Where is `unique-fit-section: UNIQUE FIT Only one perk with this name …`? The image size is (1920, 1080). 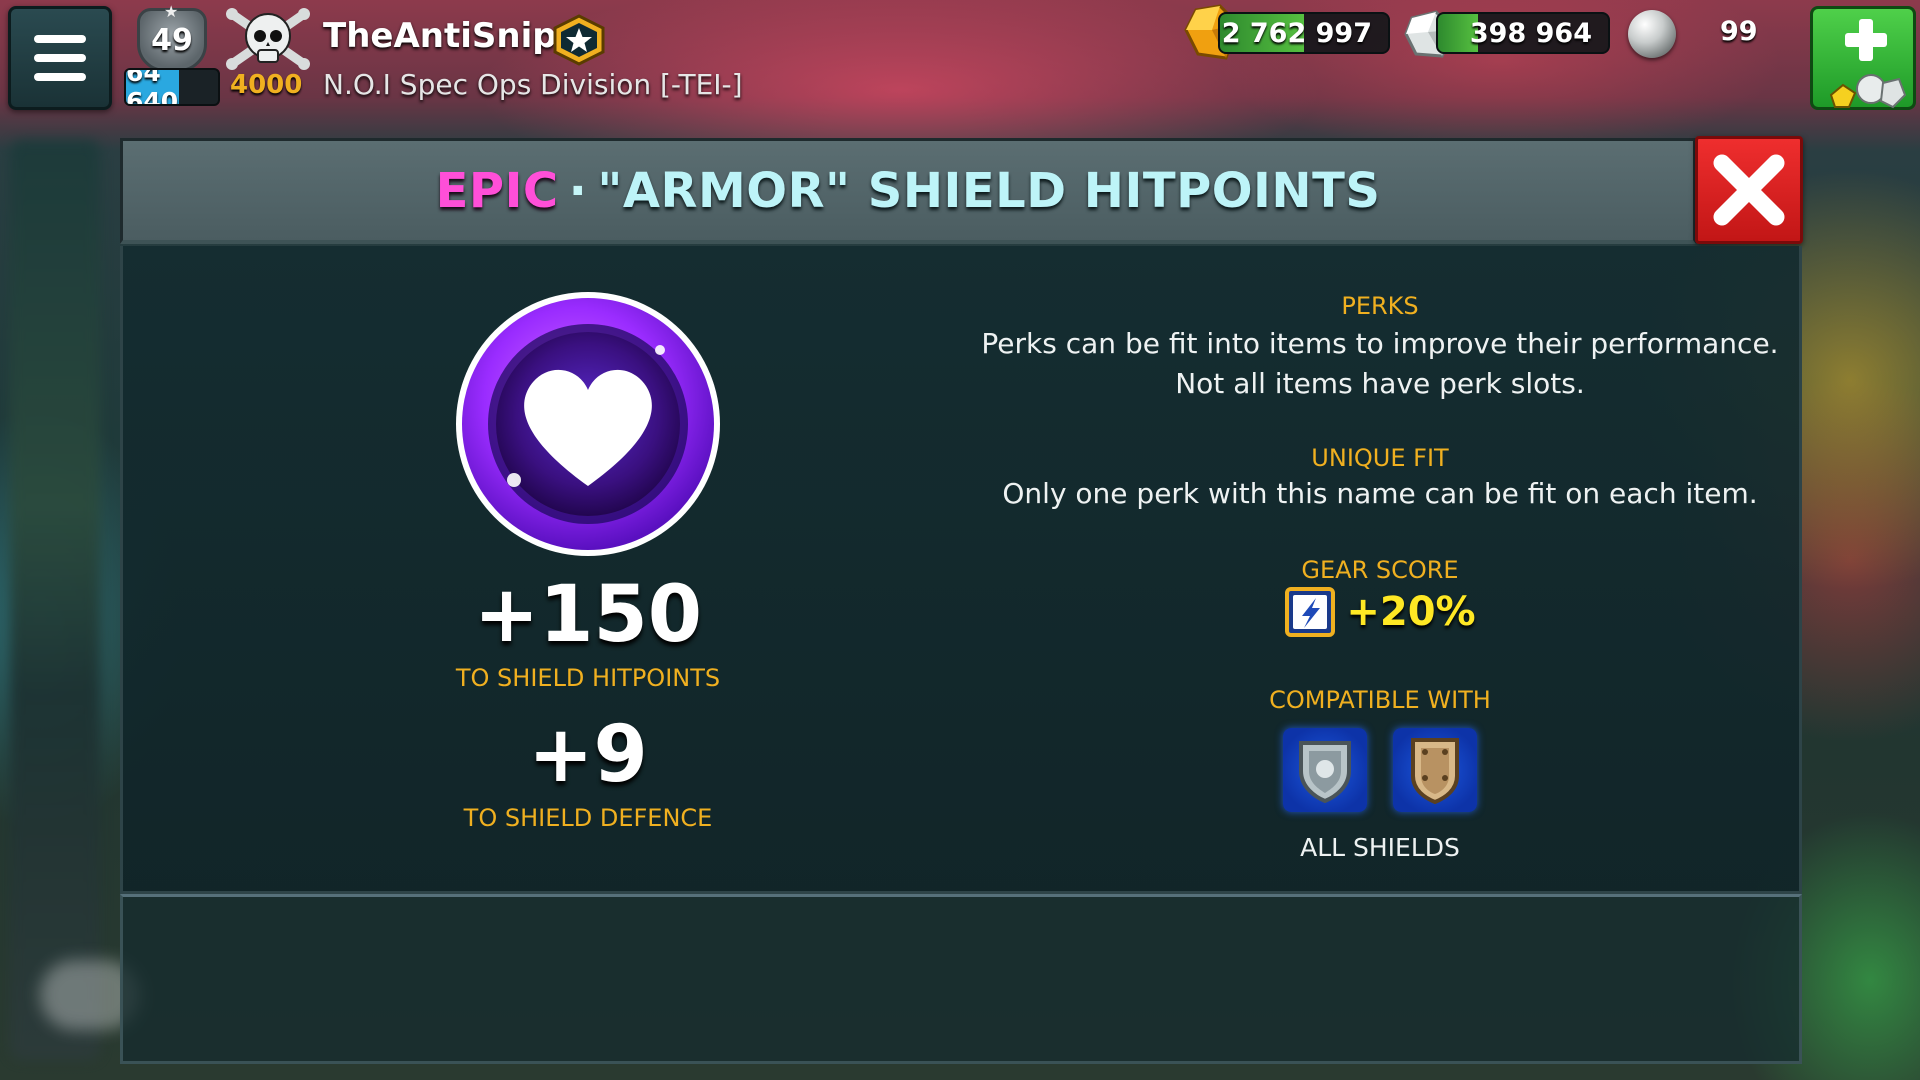
unique-fit-section: UNIQUE FIT Only one perk with this name … is located at coordinates (1380, 479).